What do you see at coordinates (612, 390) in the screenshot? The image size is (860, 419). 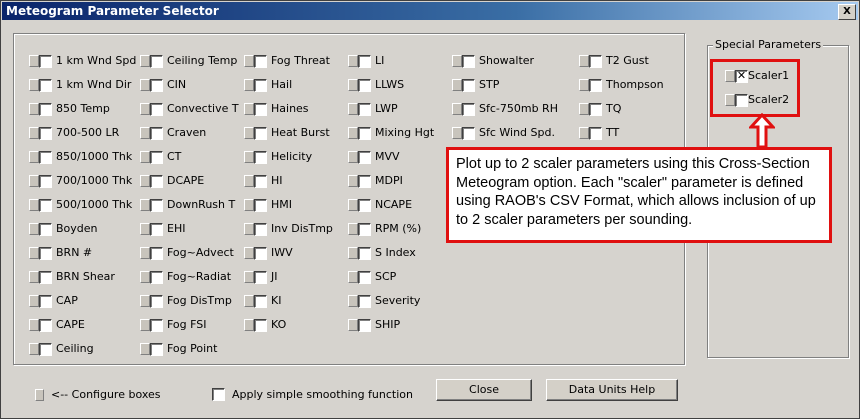 I see `data-units-help-button: Data Units Help` at bounding box center [612, 390].